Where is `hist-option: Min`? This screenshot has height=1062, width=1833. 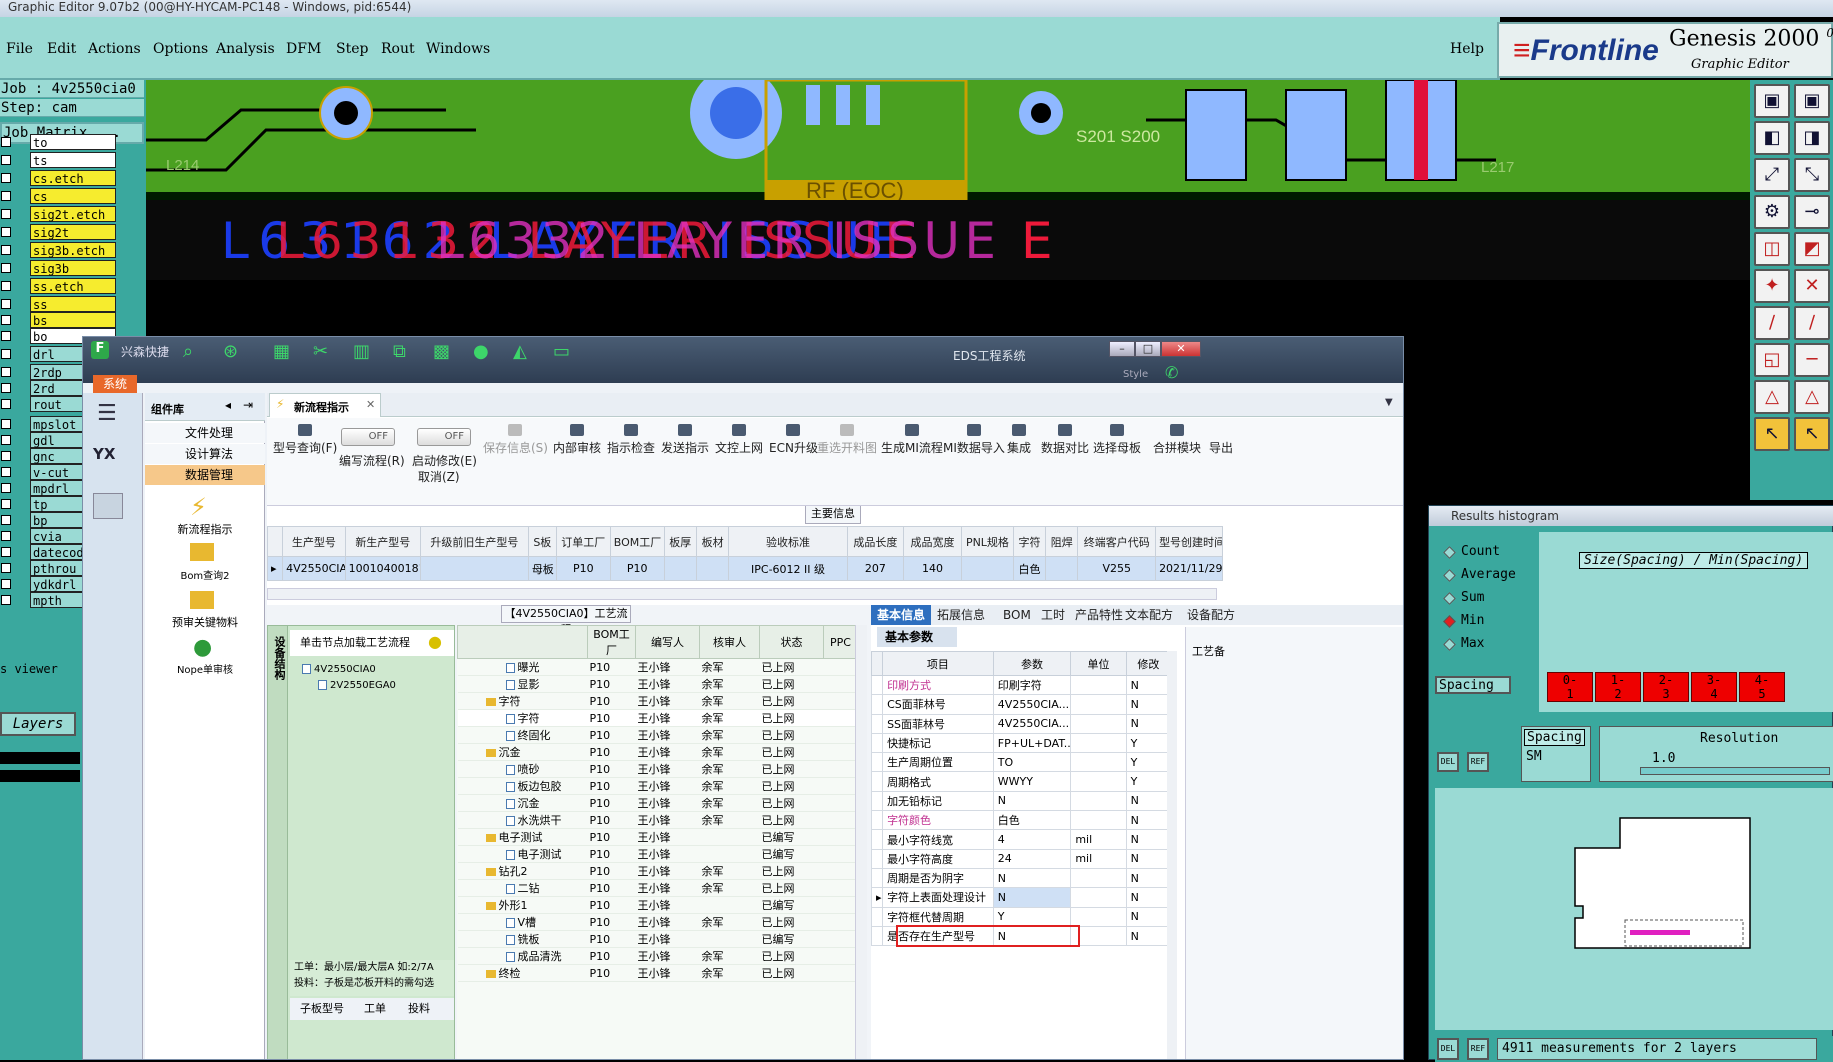
hist-option: Min is located at coordinates (1472, 620).